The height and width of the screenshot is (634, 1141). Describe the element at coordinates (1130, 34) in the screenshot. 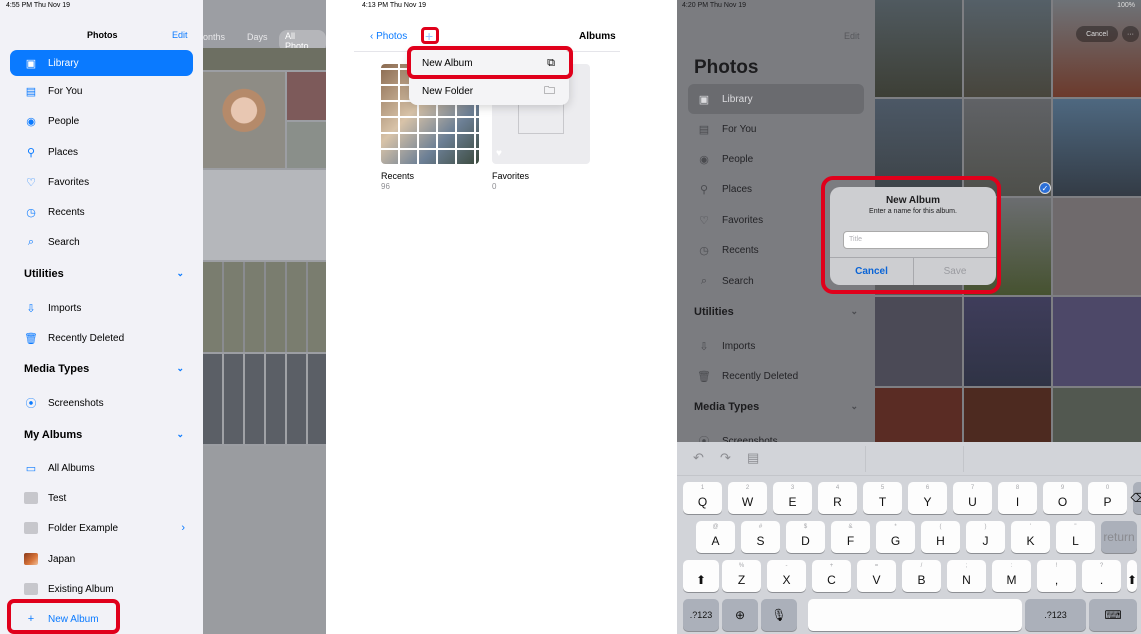

I see `more-button: ···` at that location.